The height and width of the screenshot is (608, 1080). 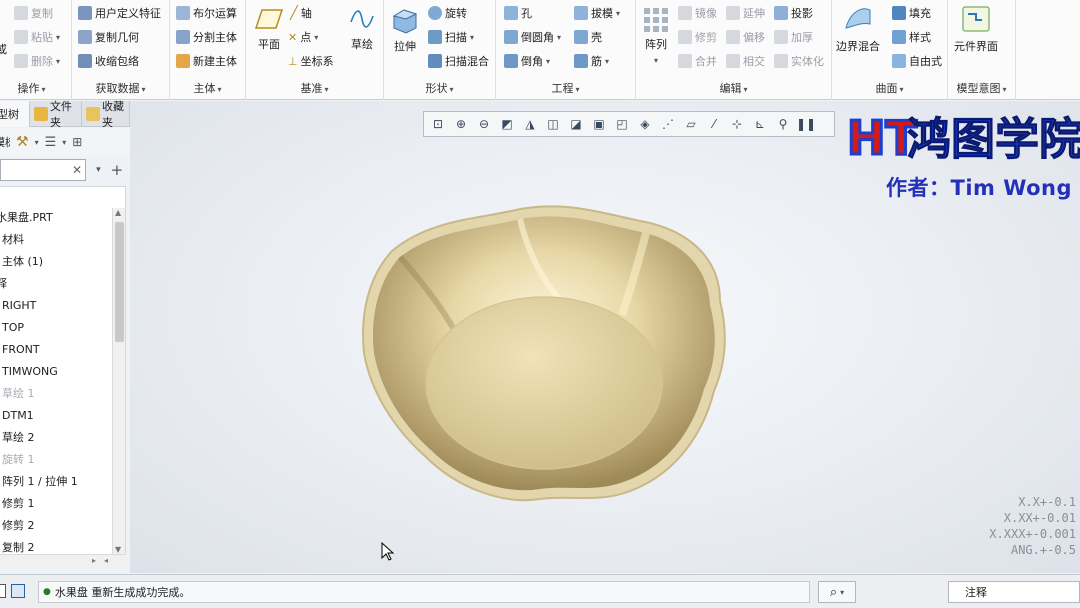 What do you see at coordinates (576, 124) in the screenshot?
I see `view-manager-icon: ◪` at bounding box center [576, 124].